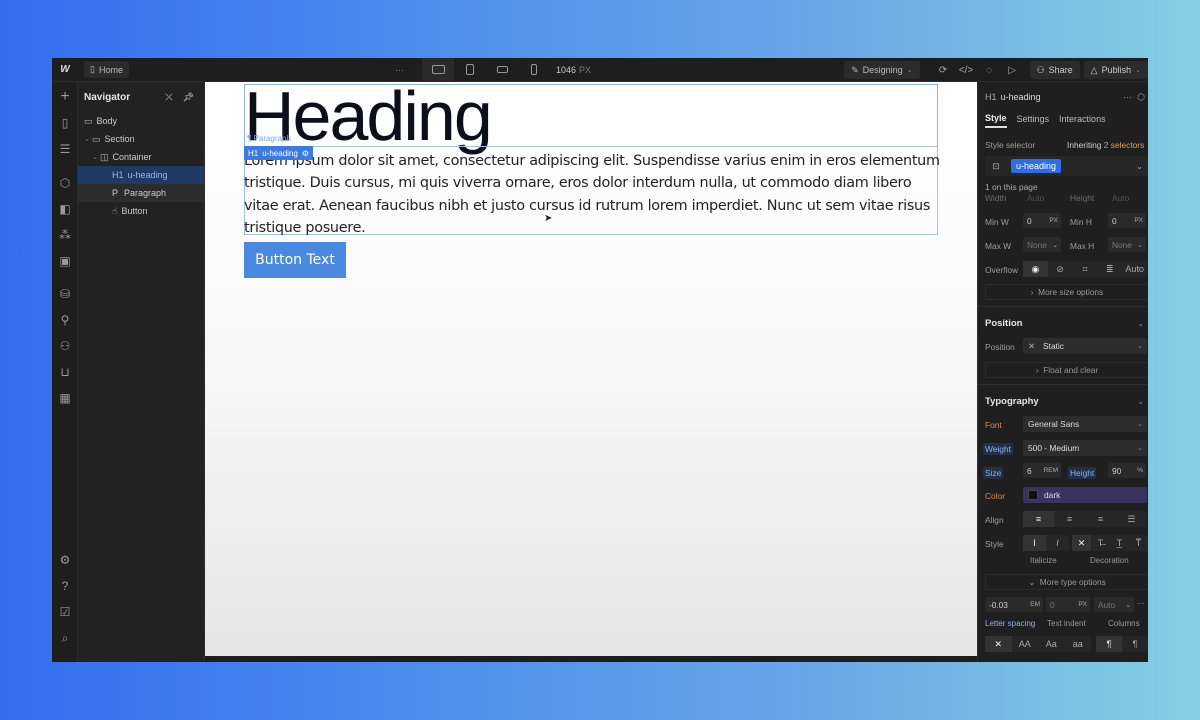 This screenshot has width=1200, height=720. Describe the element at coordinates (65, 612) in the screenshot. I see `audit-checklist-icon: ☑` at that location.